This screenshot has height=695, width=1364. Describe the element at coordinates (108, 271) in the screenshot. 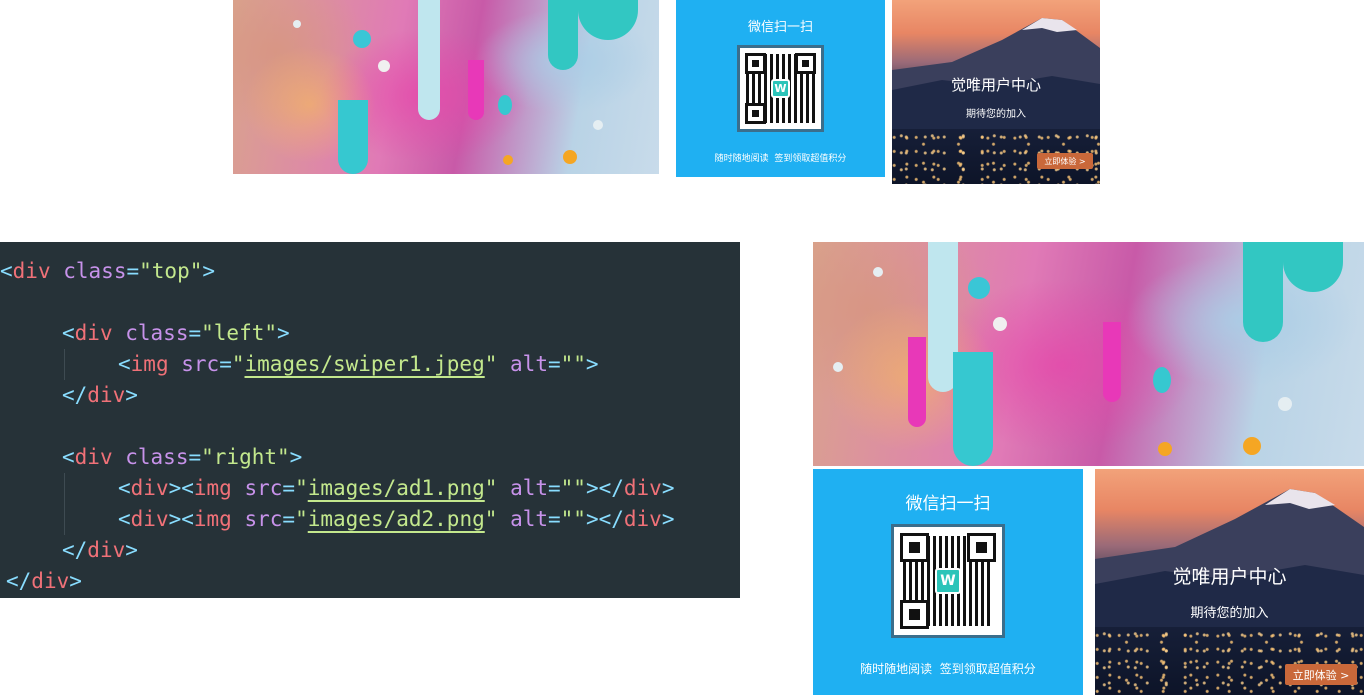

I see `code-line: <div class="top">` at that location.